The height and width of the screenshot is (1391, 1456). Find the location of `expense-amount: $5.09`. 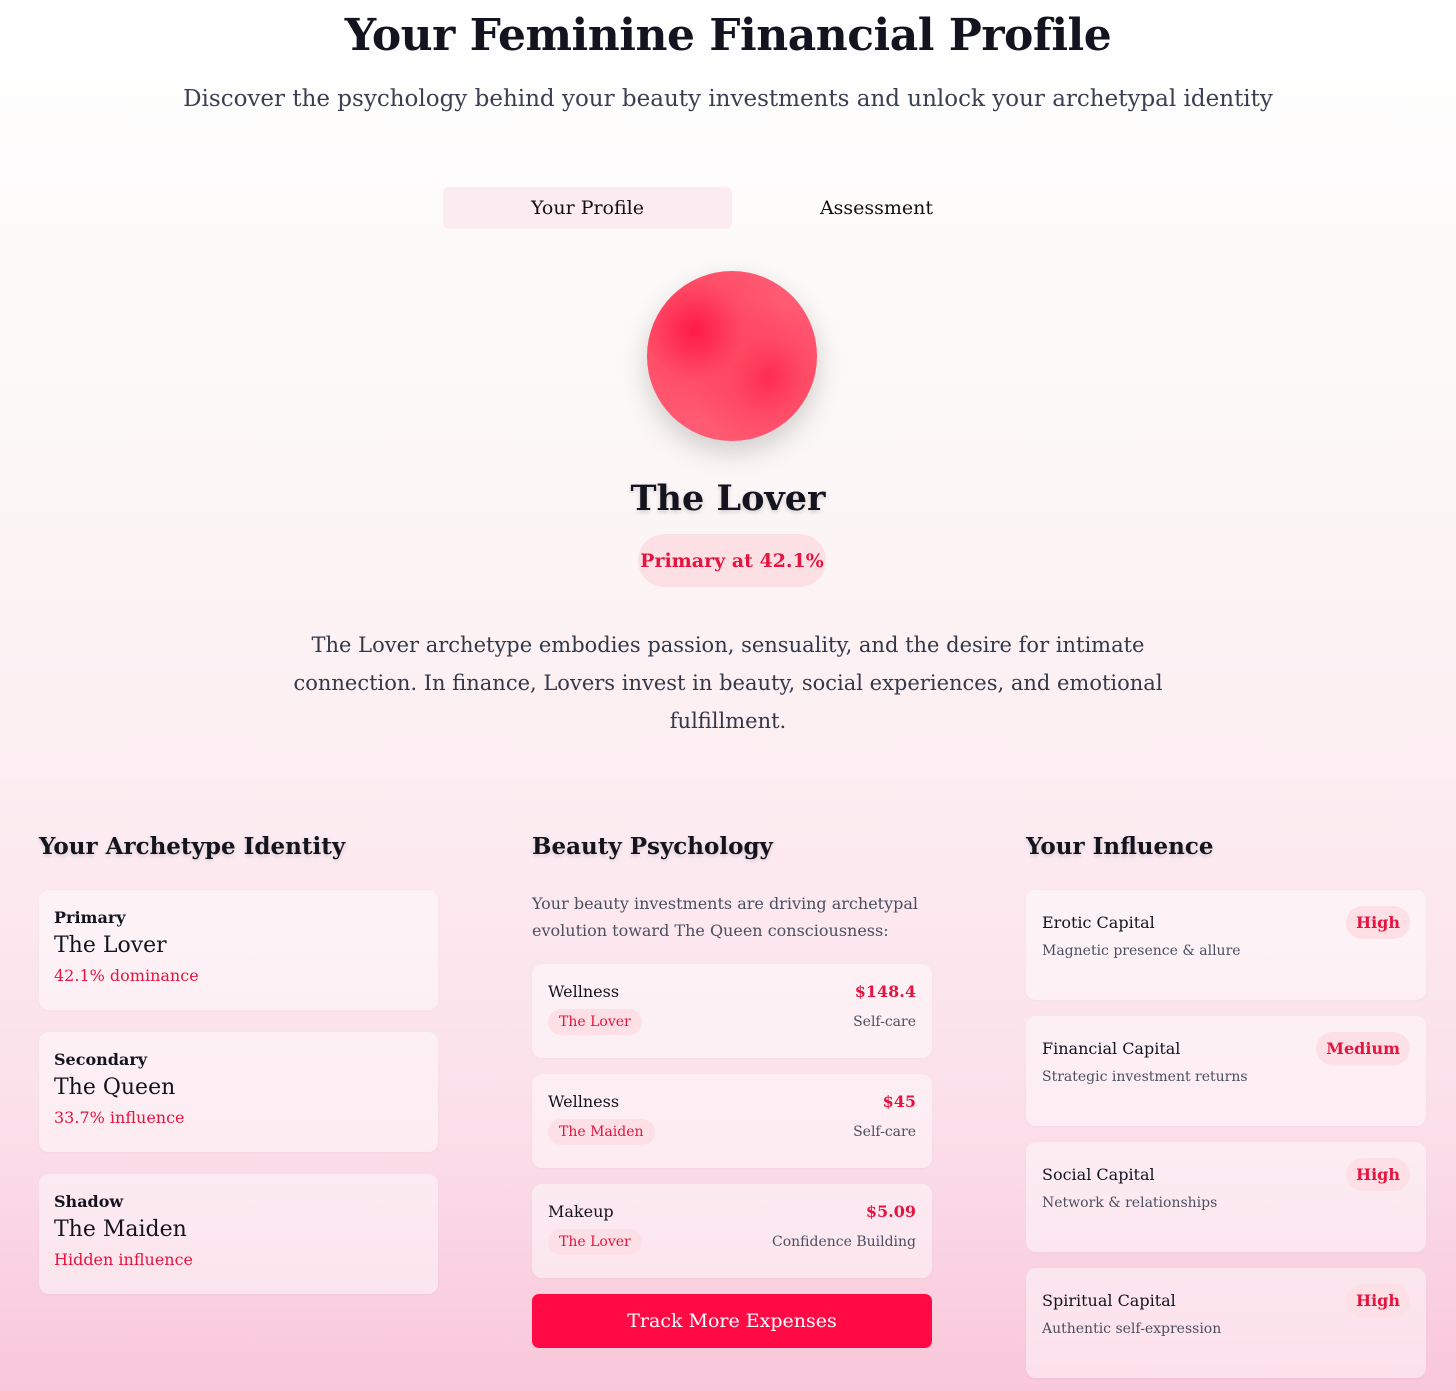

expense-amount: $5.09 is located at coordinates (890, 1211).